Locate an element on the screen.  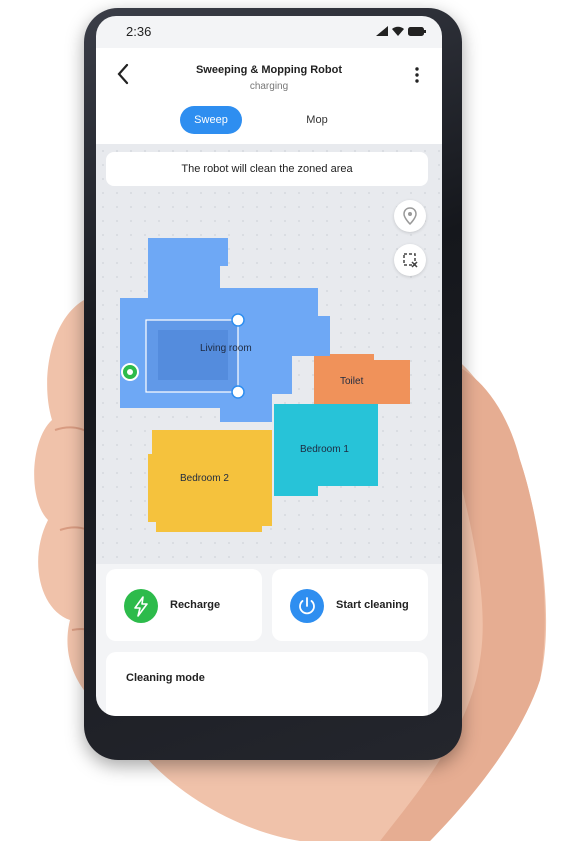
recharge-button: Recharge is located at coordinates (184, 605).